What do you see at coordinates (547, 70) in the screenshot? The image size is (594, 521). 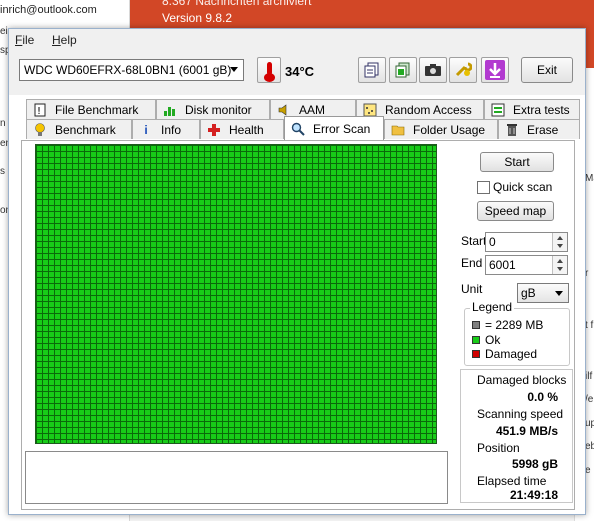 I see `exit-button: Exit` at bounding box center [547, 70].